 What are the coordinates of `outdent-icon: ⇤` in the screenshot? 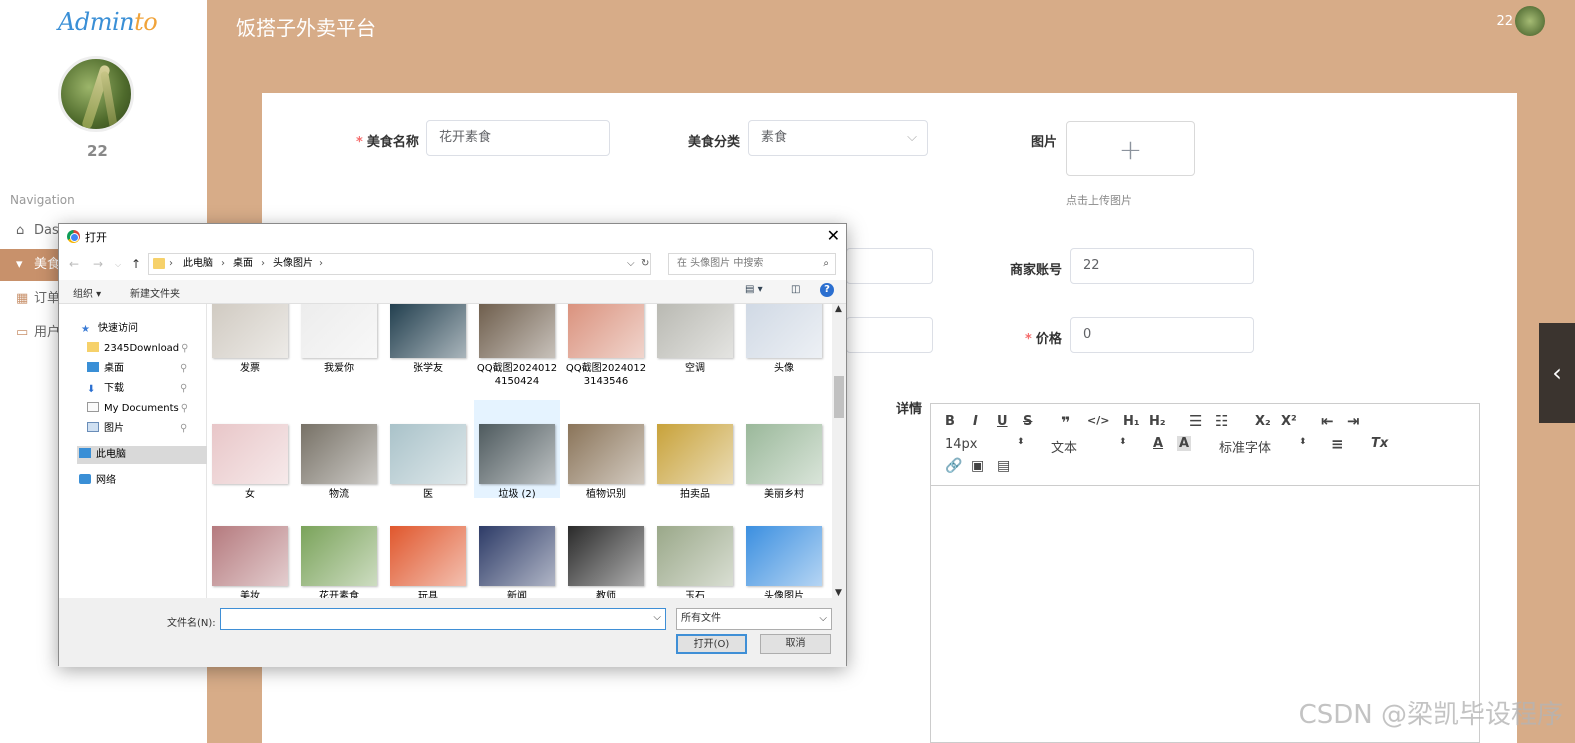 It's located at (1327, 421).